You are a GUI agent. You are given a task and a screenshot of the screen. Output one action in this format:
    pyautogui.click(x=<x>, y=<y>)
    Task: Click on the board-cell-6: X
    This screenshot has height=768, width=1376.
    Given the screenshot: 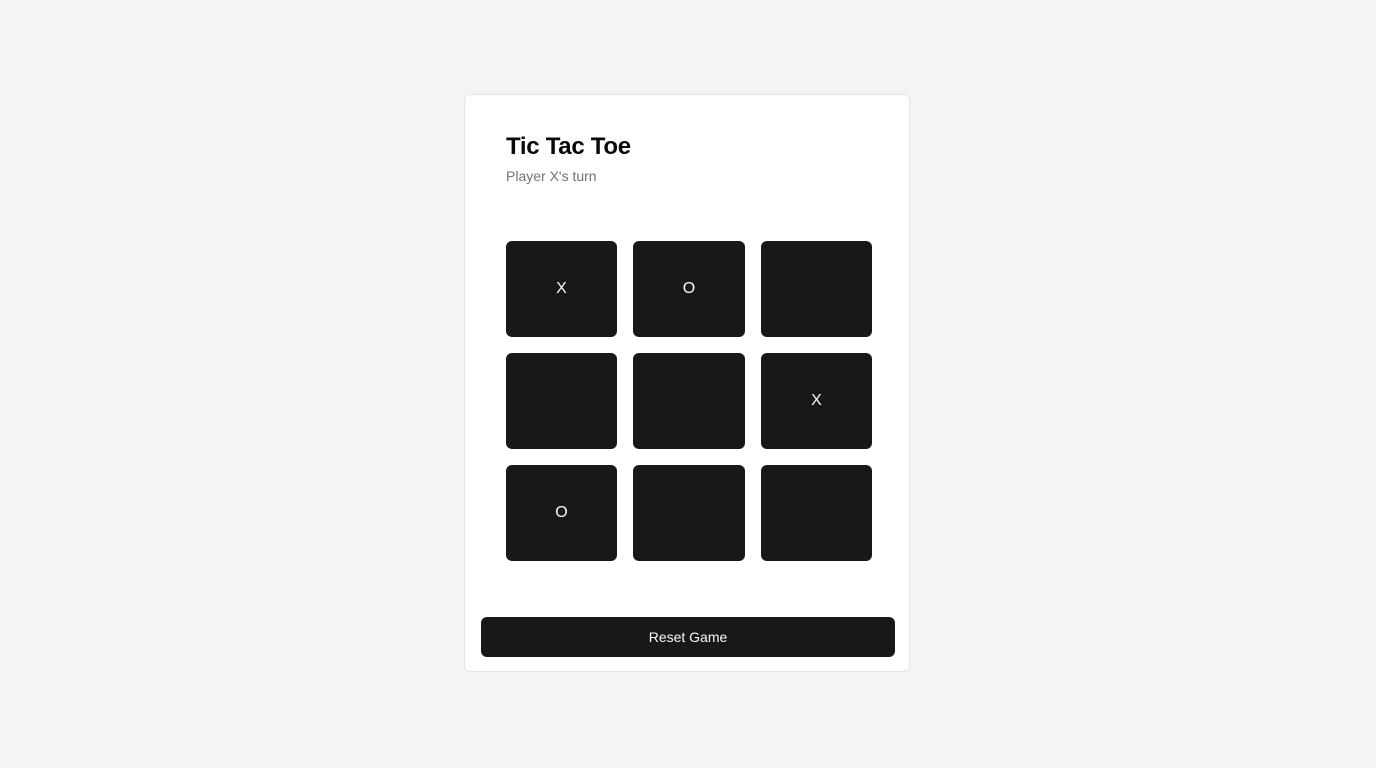 What is the action you would take?
    pyautogui.click(x=816, y=401)
    